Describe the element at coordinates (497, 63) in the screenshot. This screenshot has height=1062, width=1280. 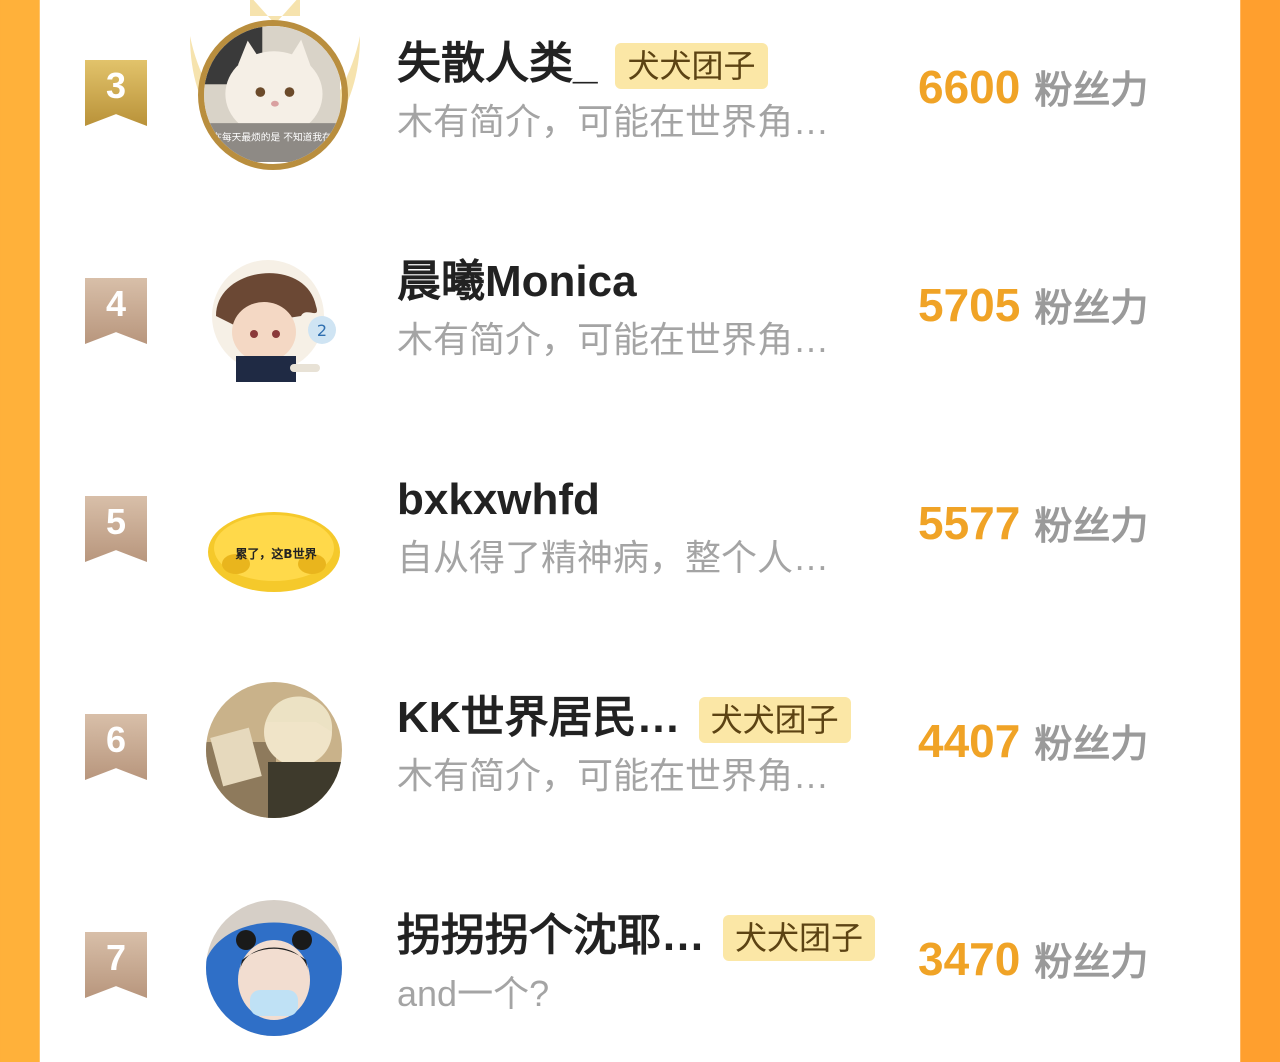
I see `user-name-text: 失散人类_` at that location.